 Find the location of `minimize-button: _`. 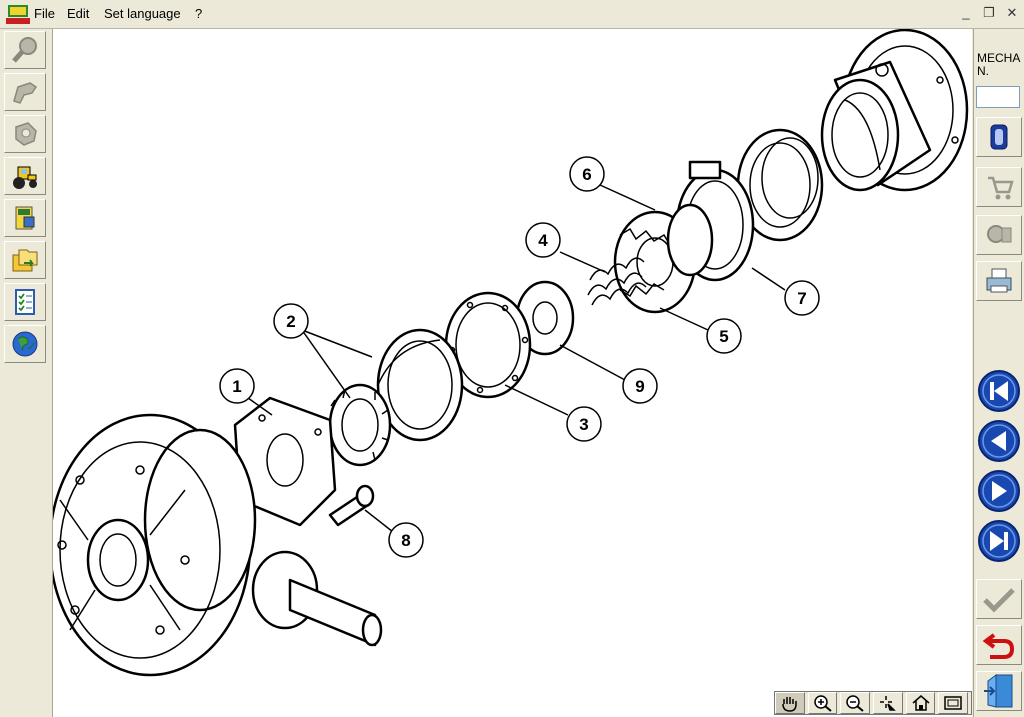

minimize-button: _ is located at coordinates (966, 13).